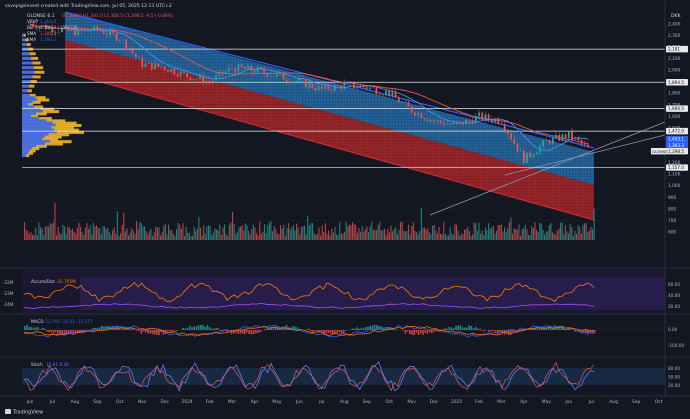  Describe the element at coordinates (8, 411) in the screenshot. I see `tradingview-logo` at that location.